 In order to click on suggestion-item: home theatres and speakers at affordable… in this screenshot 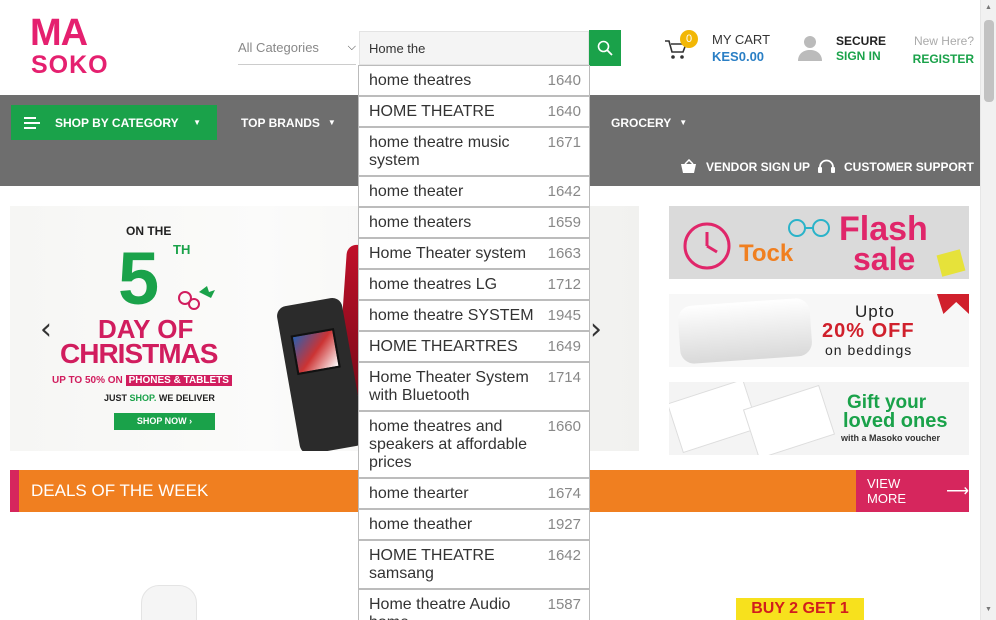, I will do `click(474, 445)`.